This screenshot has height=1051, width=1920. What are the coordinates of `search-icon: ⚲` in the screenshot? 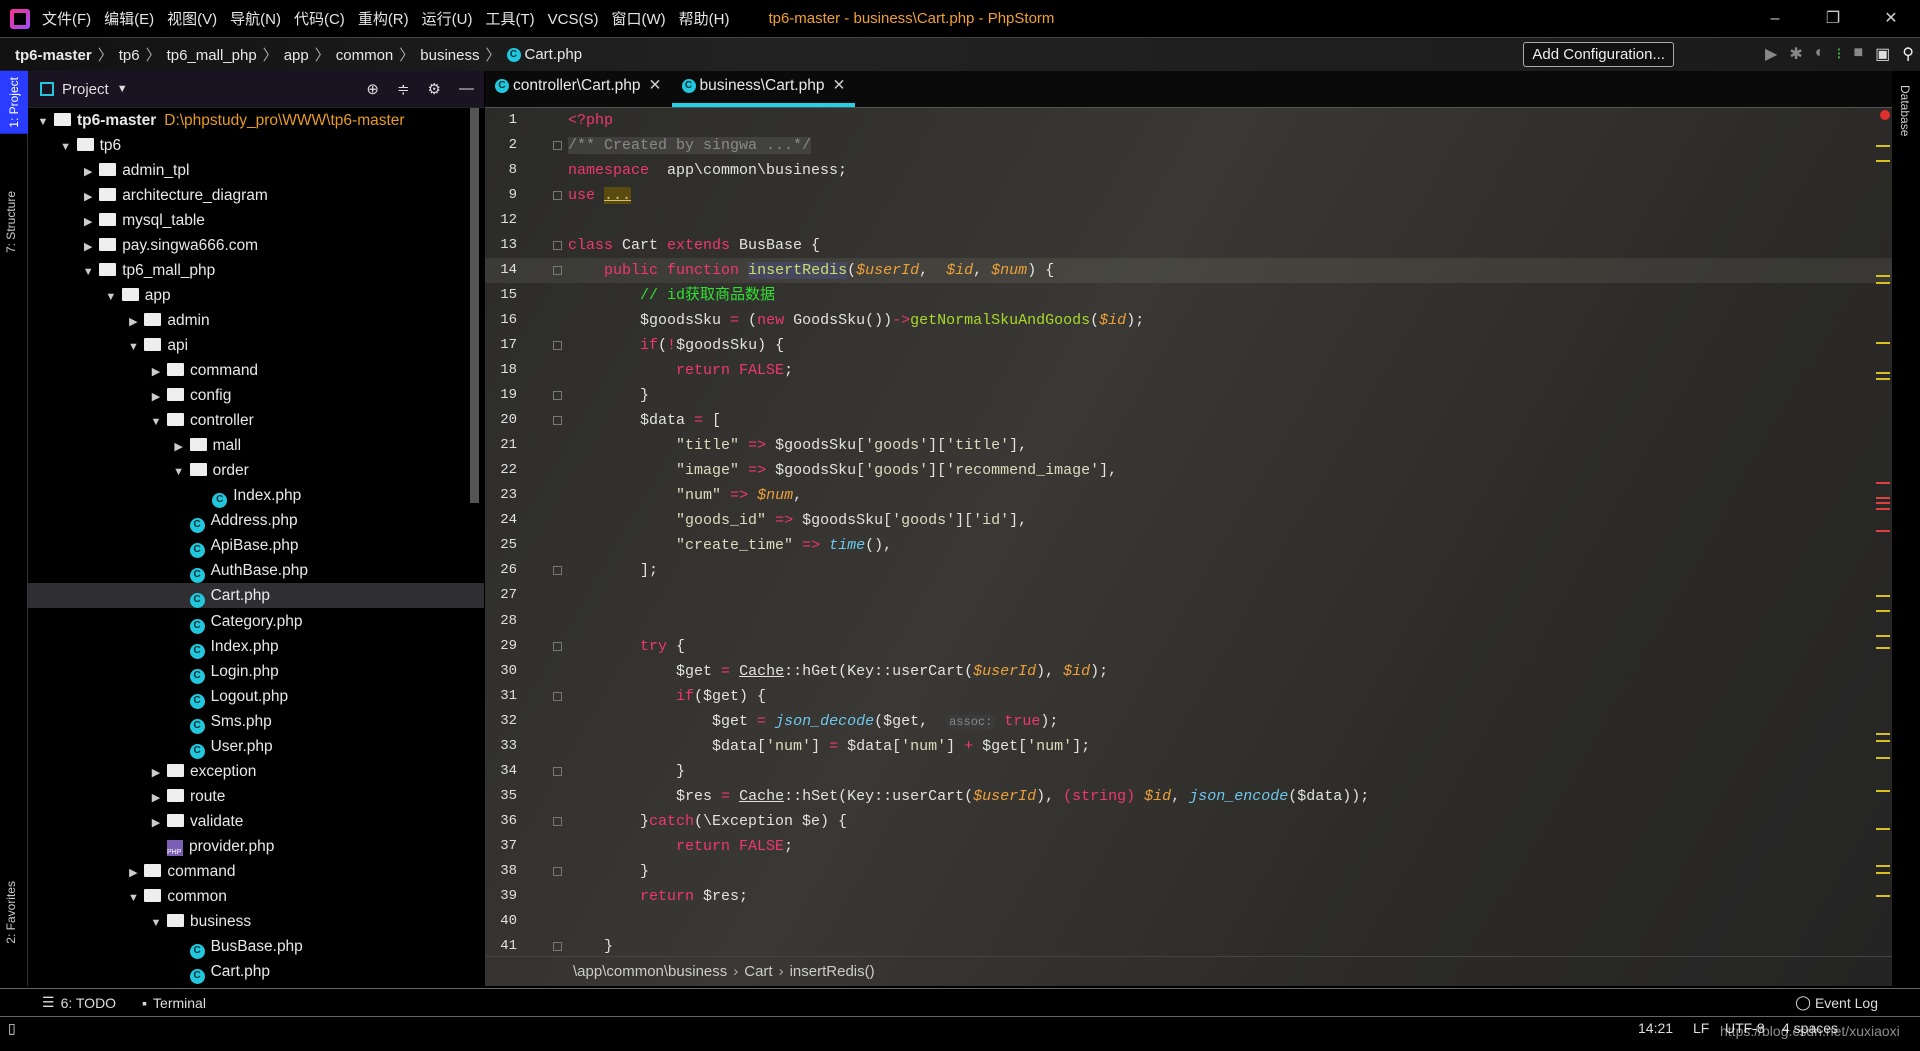 It's located at (1908, 54).